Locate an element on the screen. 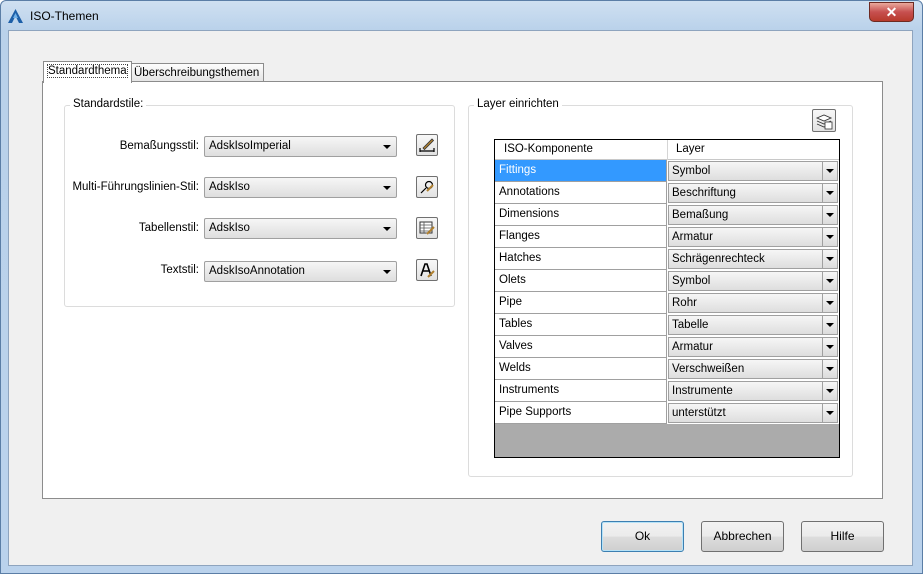 The width and height of the screenshot is (923, 574). layer-settings-button is located at coordinates (824, 120).